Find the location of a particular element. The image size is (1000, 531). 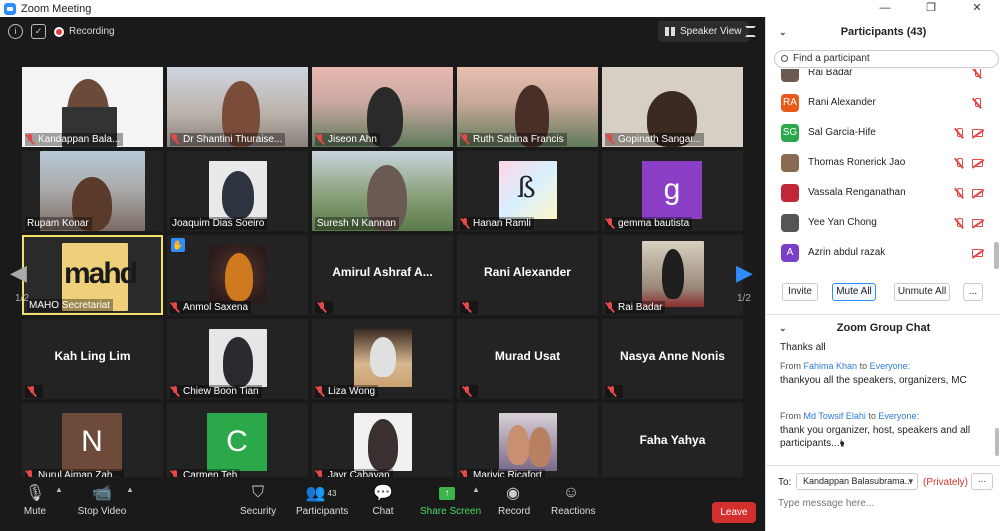

share-screen-button: ↑ Share Screen is located at coordinates (450, 499).